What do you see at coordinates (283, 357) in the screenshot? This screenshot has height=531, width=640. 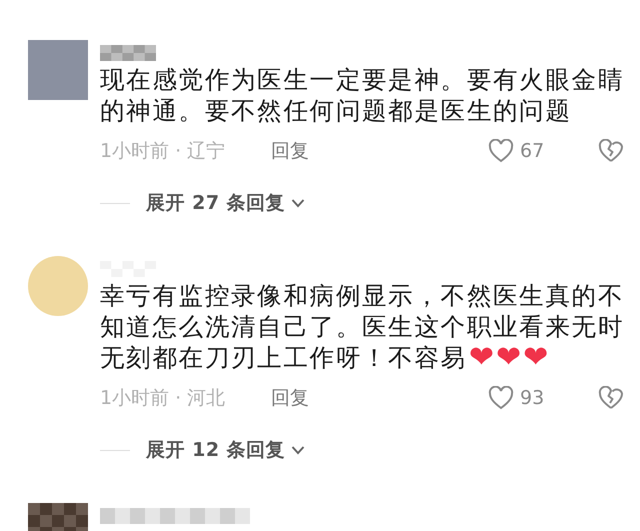 I see `comment-text: 无刻都在刀刃上工作呀！不容易` at bounding box center [283, 357].